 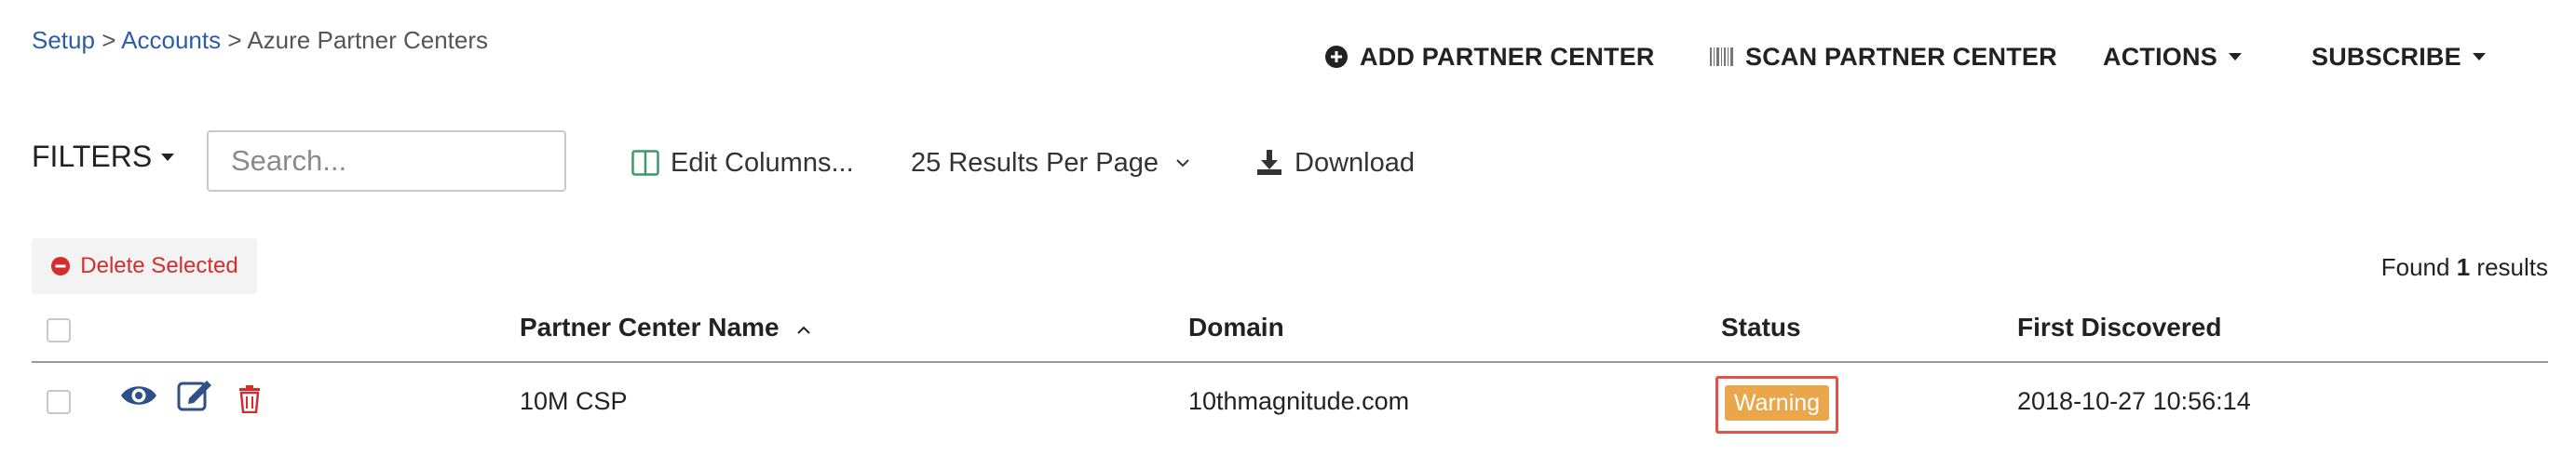 What do you see at coordinates (1507, 56) in the screenshot?
I see `add-partner-center-label: ADD PARTNER CENTER` at bounding box center [1507, 56].